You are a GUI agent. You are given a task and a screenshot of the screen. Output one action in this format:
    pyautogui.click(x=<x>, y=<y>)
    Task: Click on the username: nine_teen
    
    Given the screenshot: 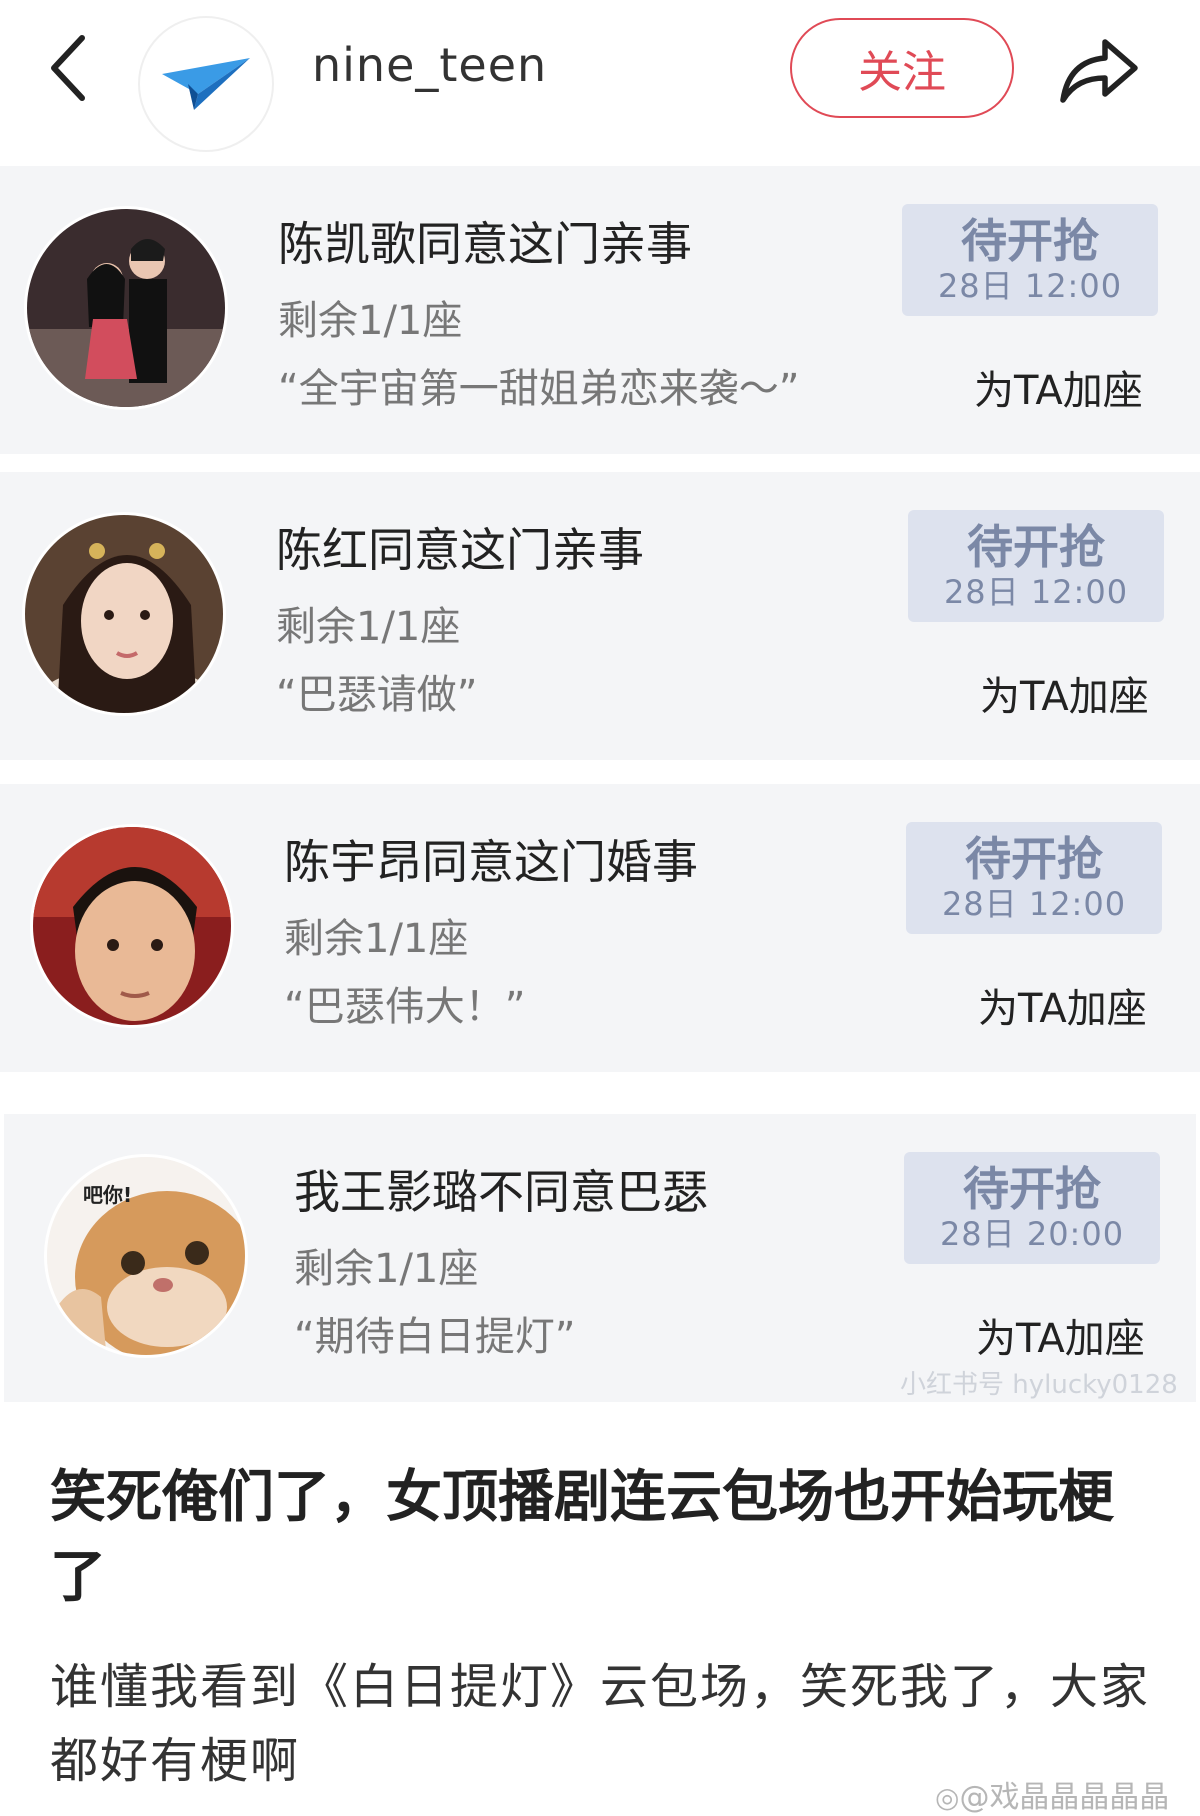 What is the action you would take?
    pyautogui.click(x=429, y=65)
    